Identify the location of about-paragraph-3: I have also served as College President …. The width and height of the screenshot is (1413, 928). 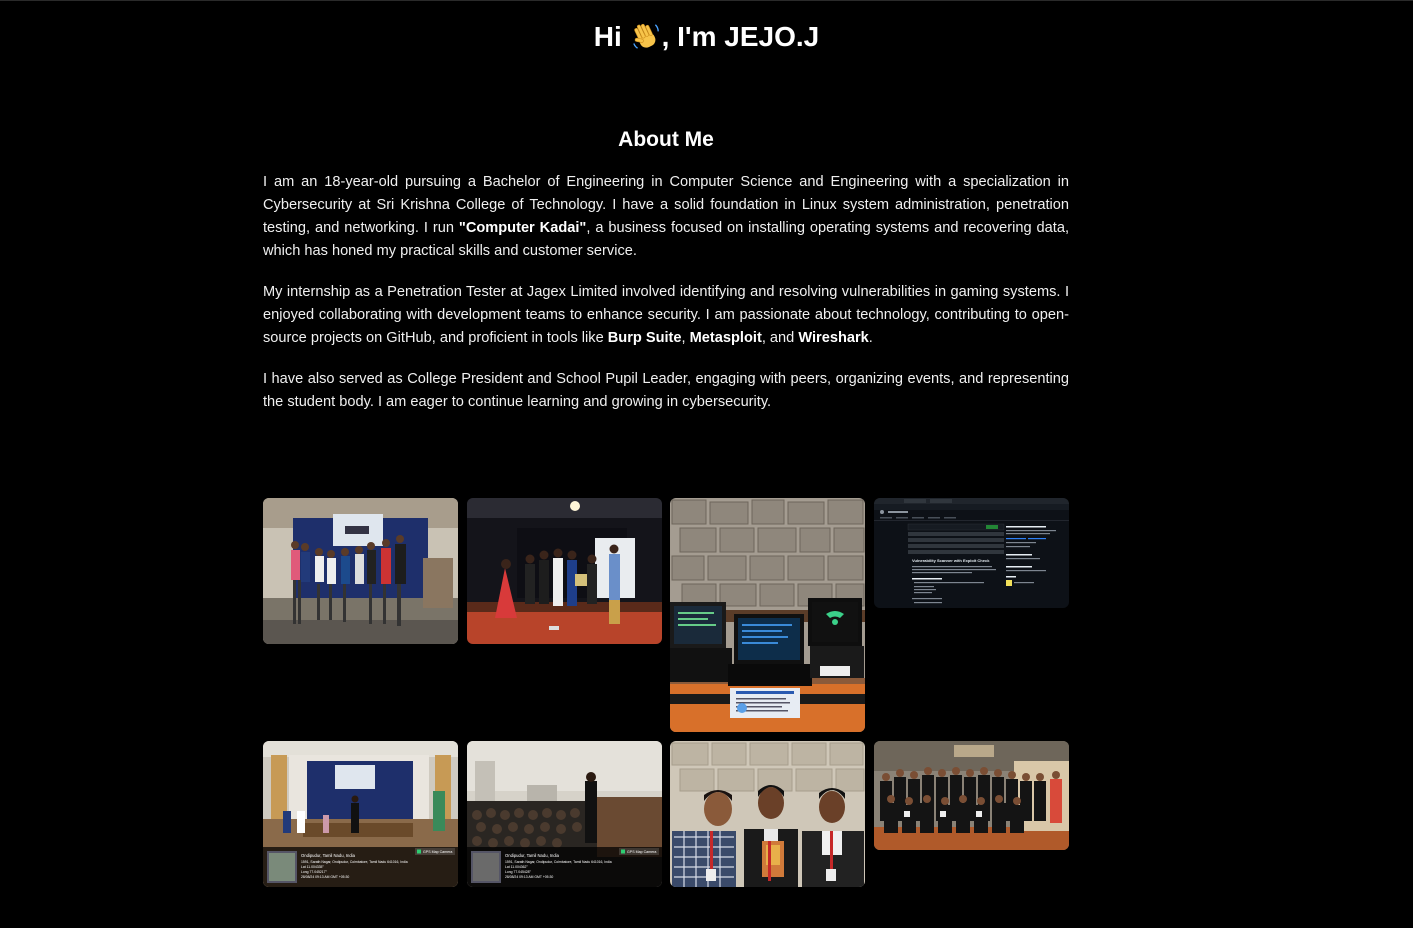
(666, 390).